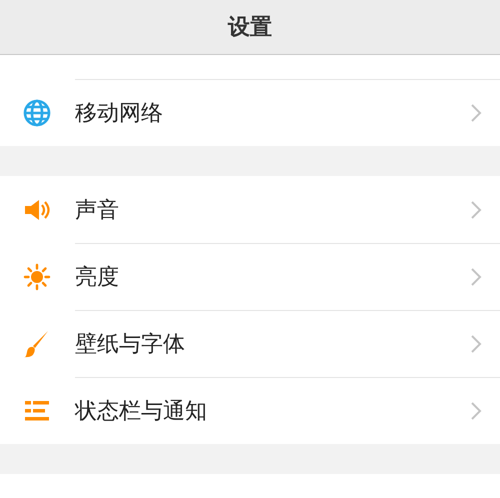 The height and width of the screenshot is (498, 500). I want to click on row-label: 移动网络, so click(119, 114).